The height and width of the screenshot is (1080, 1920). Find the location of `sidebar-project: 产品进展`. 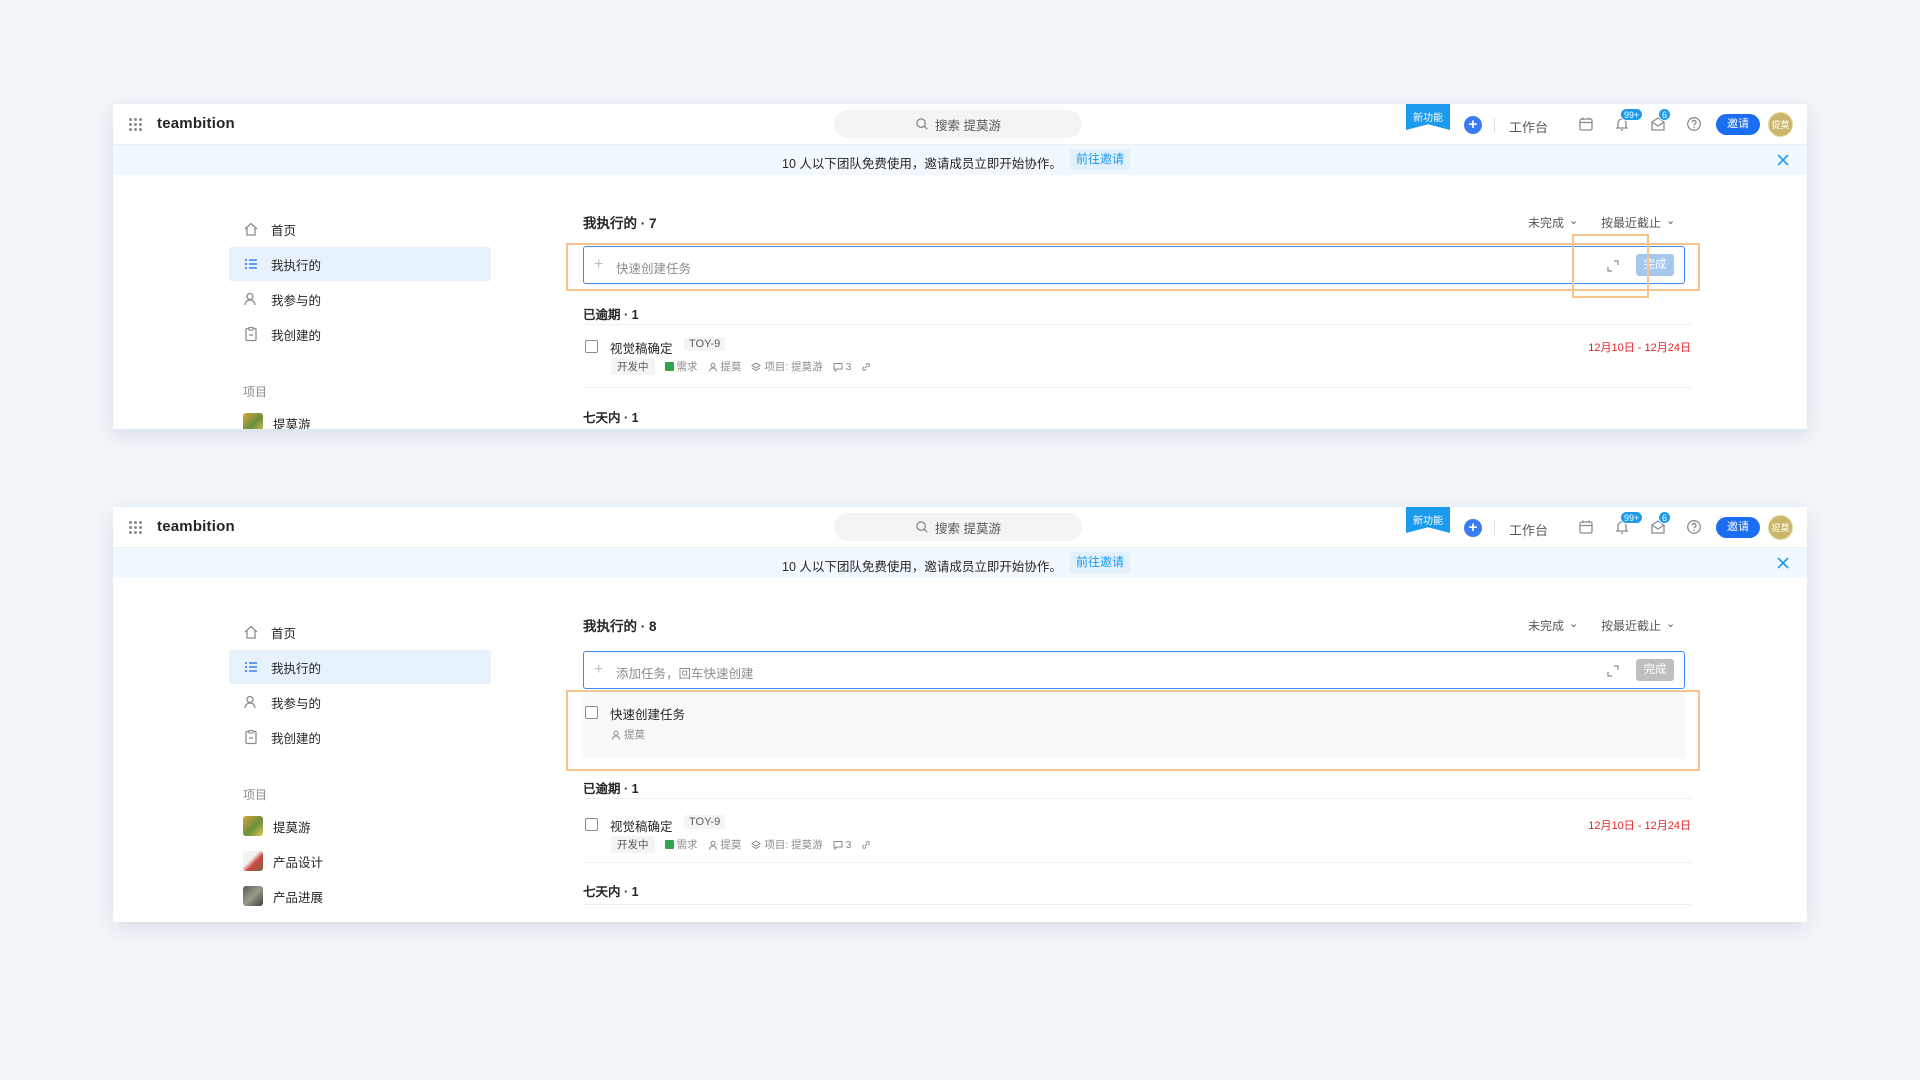

sidebar-project: 产品进展 is located at coordinates (283, 896).